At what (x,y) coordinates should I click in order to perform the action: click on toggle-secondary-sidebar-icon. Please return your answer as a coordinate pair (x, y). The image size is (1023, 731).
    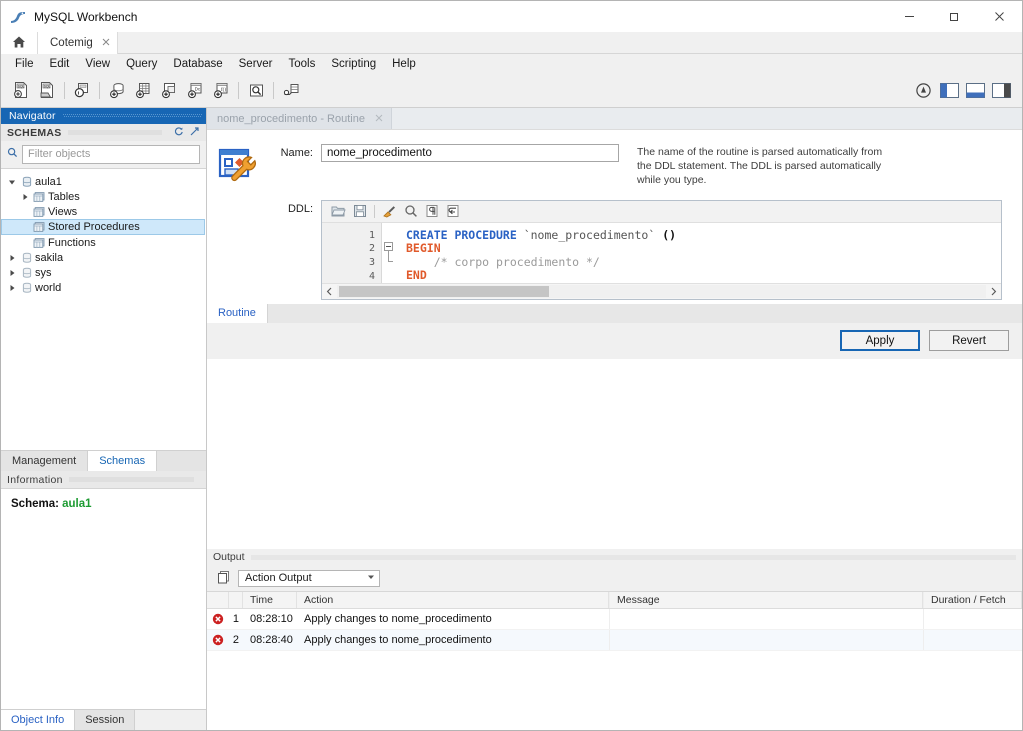
    Looking at the image, I should click on (1001, 91).